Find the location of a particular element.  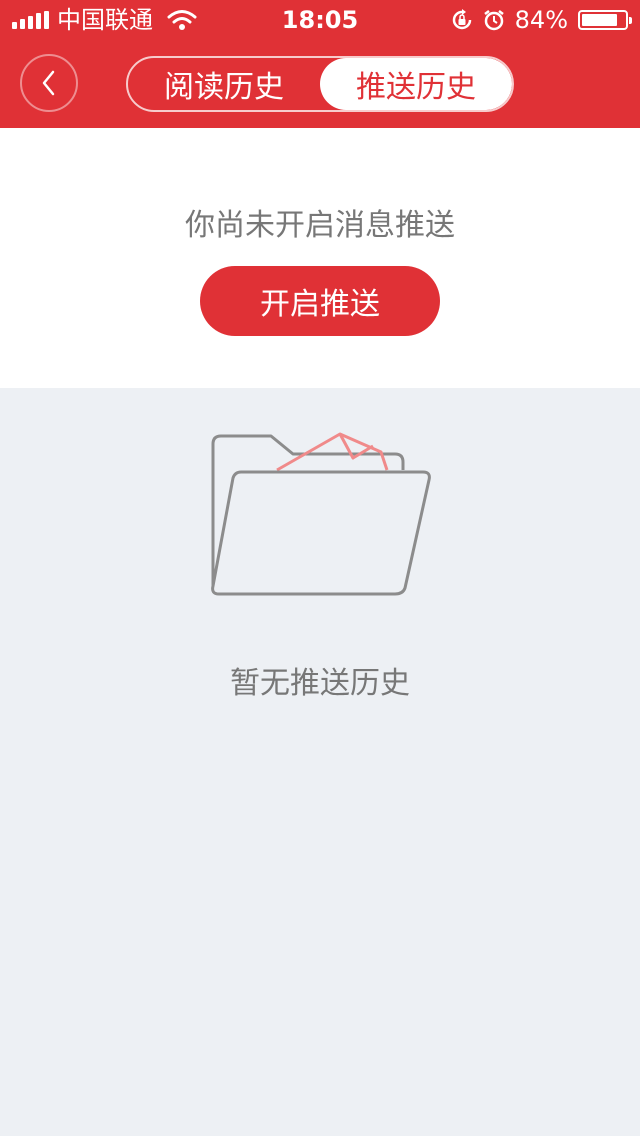

battery-percent: 84% is located at coordinates (541, 20).